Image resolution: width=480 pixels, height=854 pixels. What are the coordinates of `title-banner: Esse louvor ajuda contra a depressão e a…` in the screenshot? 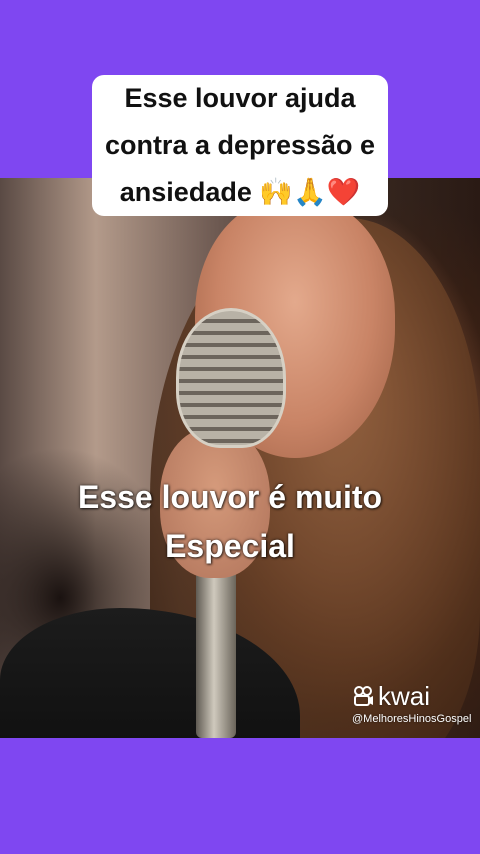 It's located at (240, 145).